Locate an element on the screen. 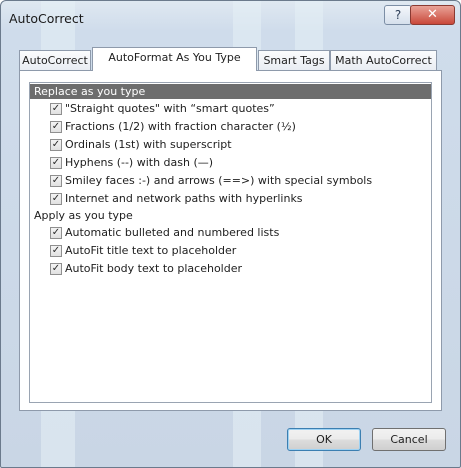 This screenshot has height=468, width=461. option-label: AutoFit title text to placeholder is located at coordinates (151, 250).